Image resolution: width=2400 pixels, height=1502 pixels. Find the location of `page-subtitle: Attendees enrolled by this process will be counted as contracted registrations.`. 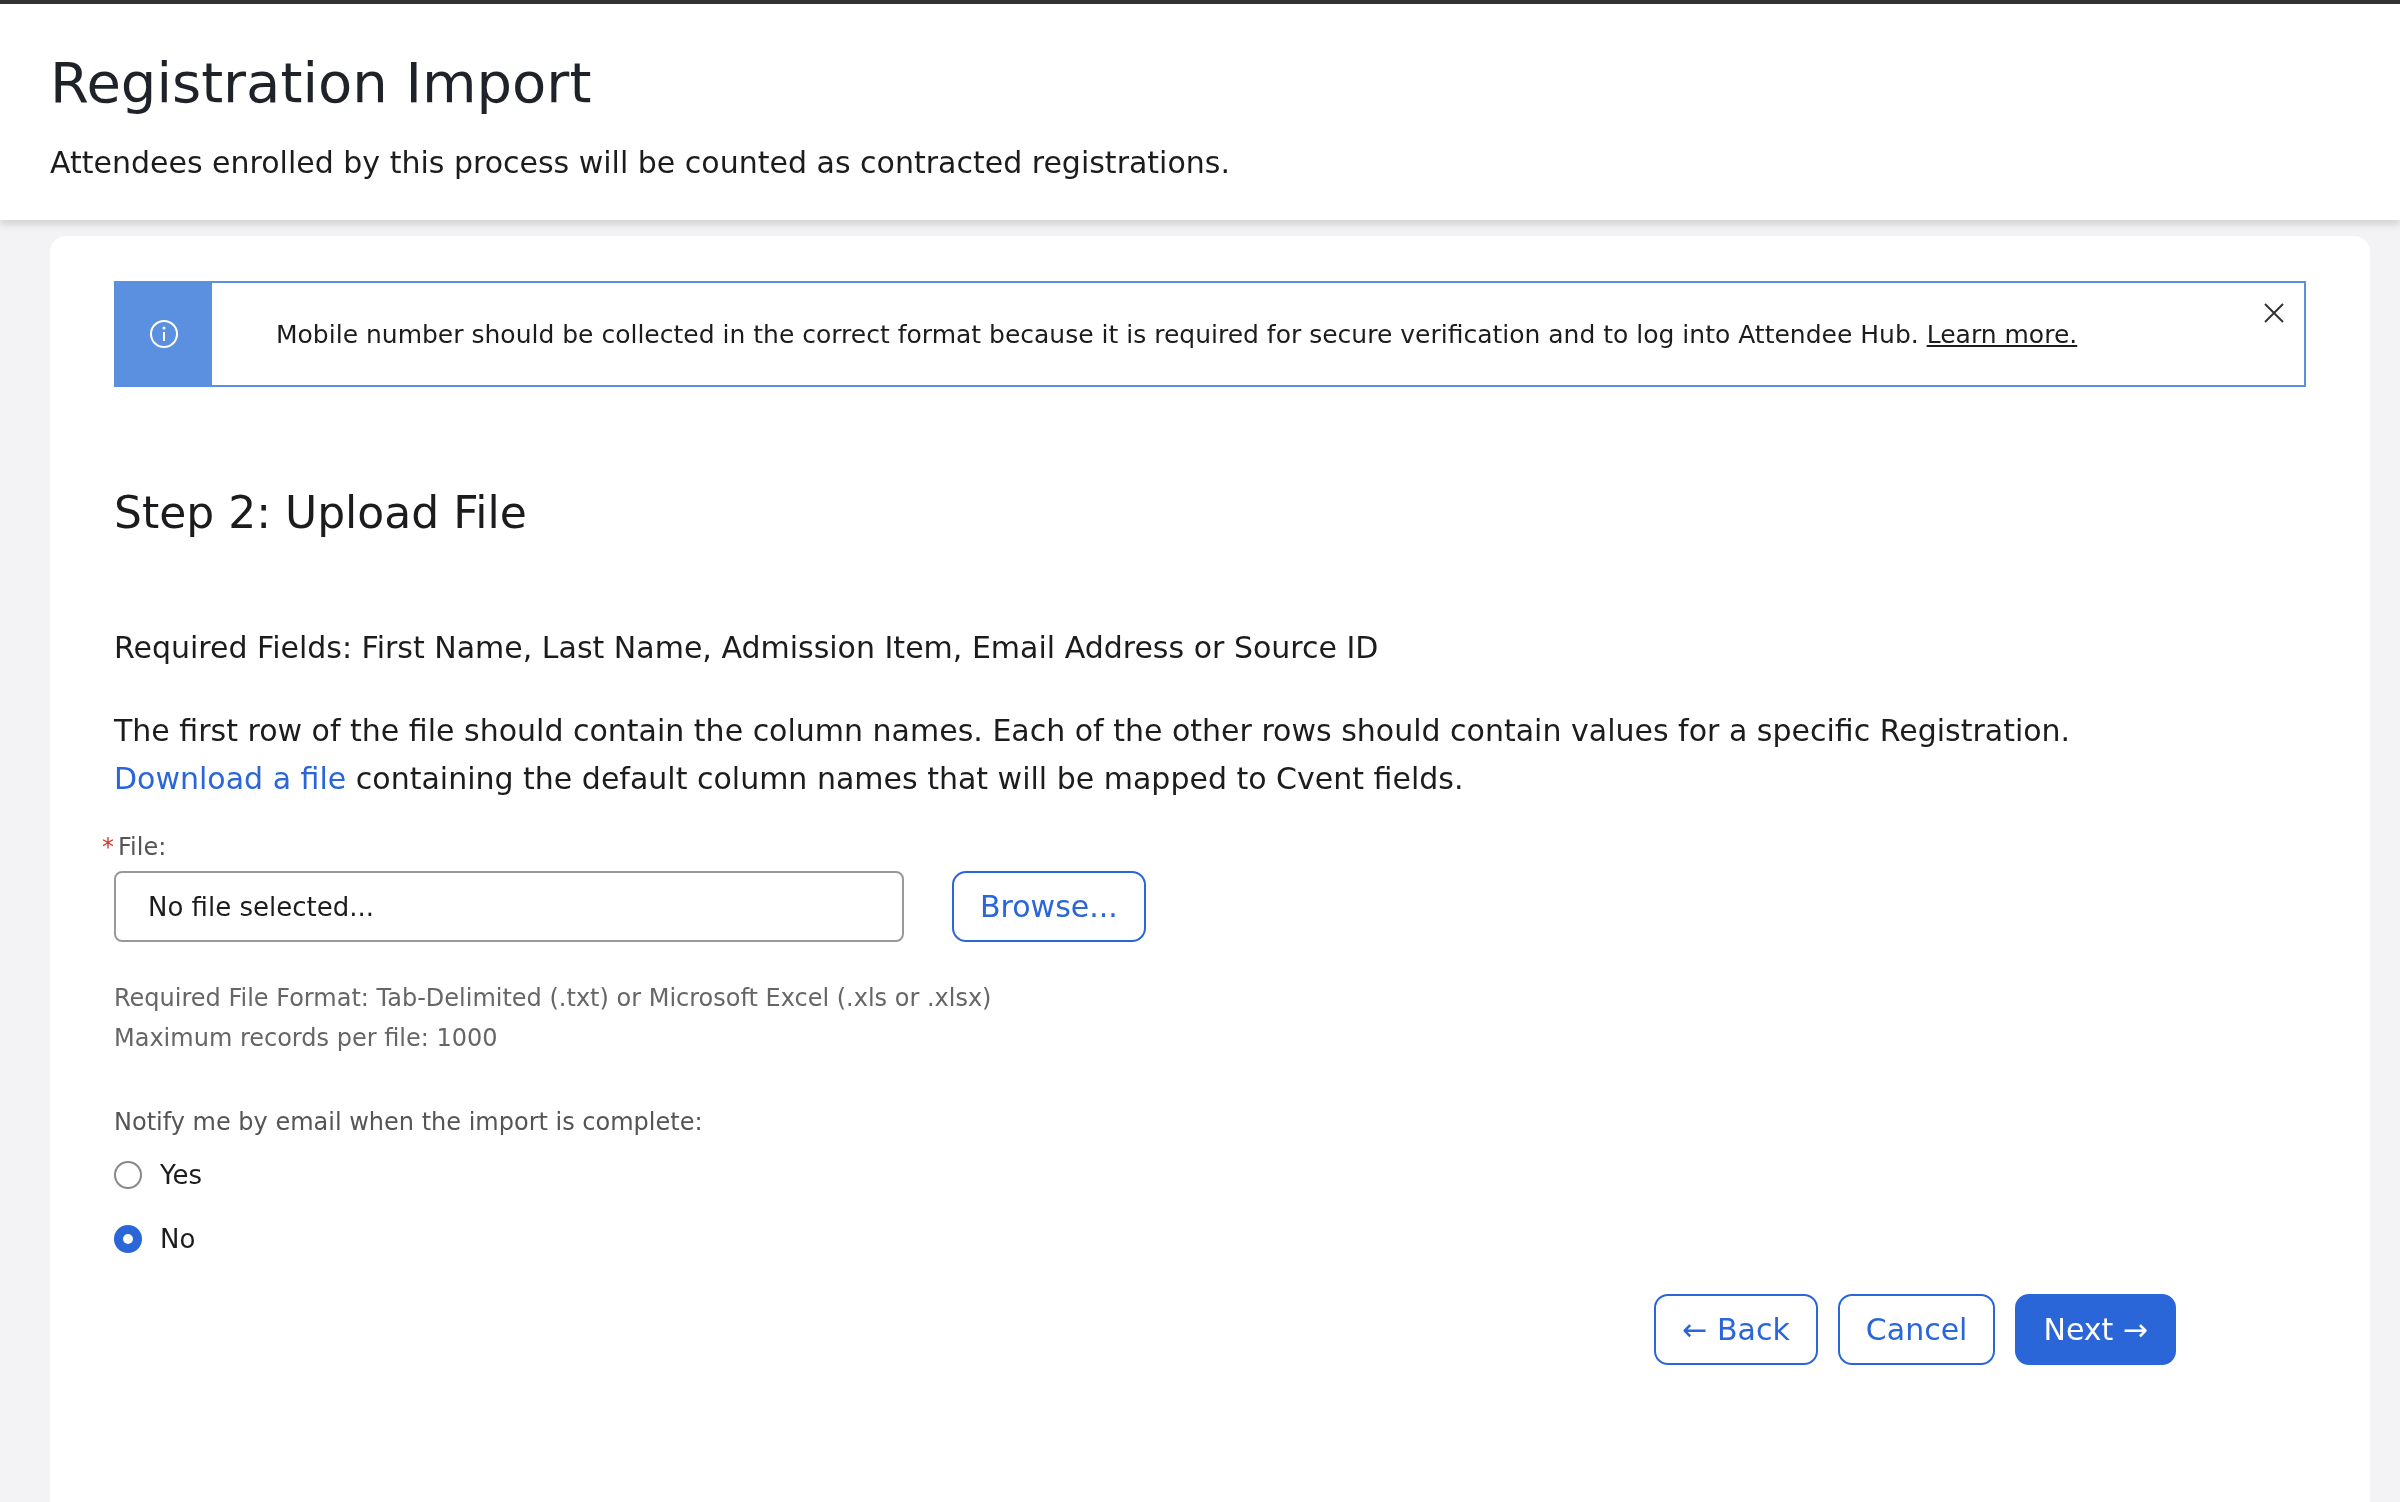

page-subtitle: Attendees enrolled by this process will be counted as contracted registrations. is located at coordinates (640, 162).